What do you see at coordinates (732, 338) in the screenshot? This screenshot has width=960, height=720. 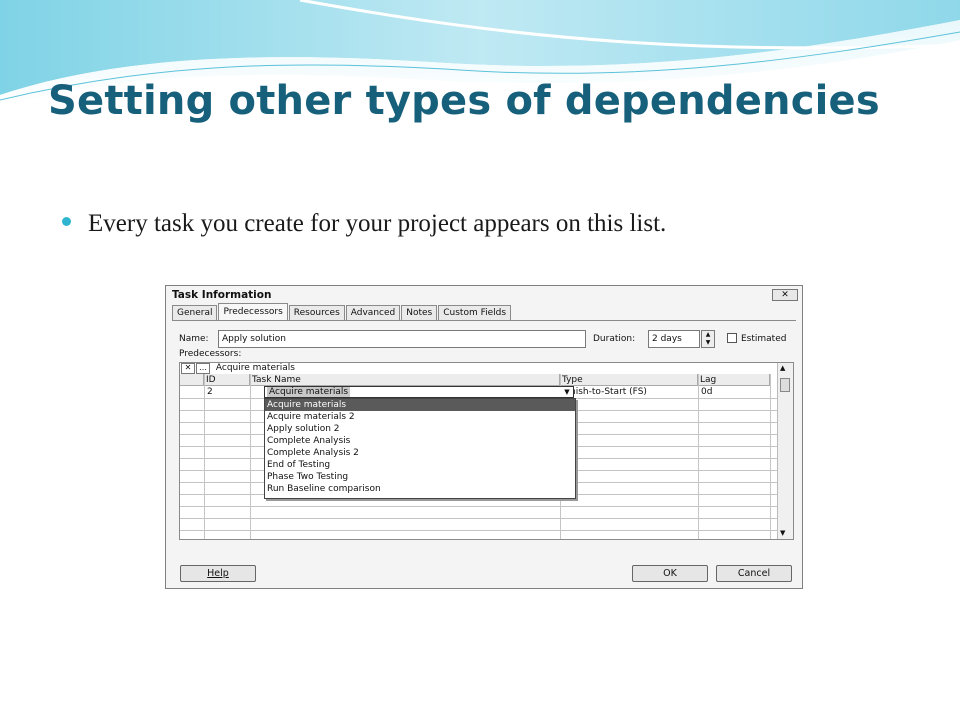 I see `estimated-checkbox` at bounding box center [732, 338].